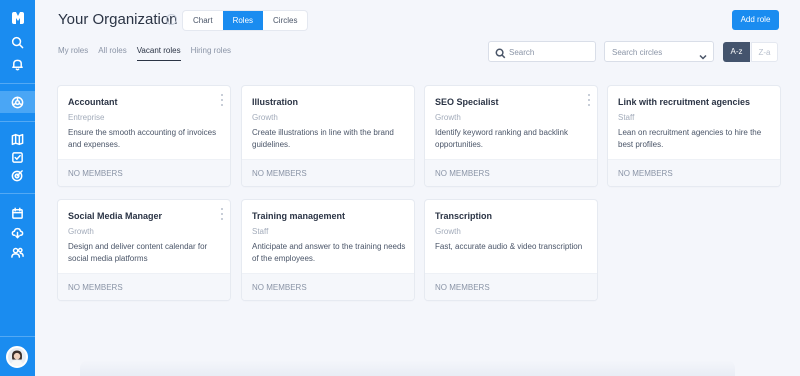  I want to click on sidebar, so click(17, 188).